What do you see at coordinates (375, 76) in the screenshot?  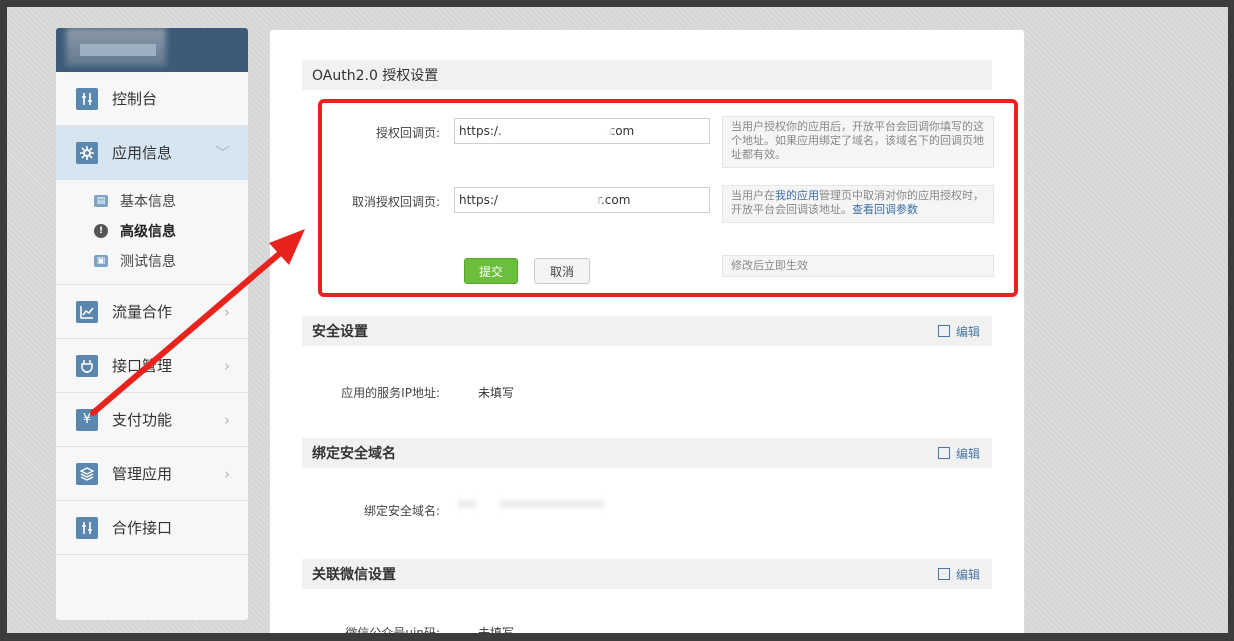 I see `section-title: OAuth2.0 授权设置` at bounding box center [375, 76].